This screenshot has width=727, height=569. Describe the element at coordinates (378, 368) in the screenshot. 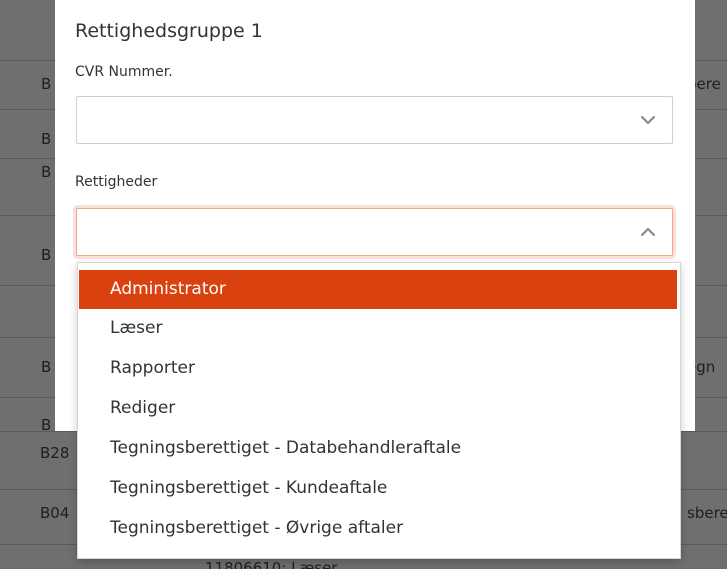

I see `option-rapporter: Rapporter` at that location.